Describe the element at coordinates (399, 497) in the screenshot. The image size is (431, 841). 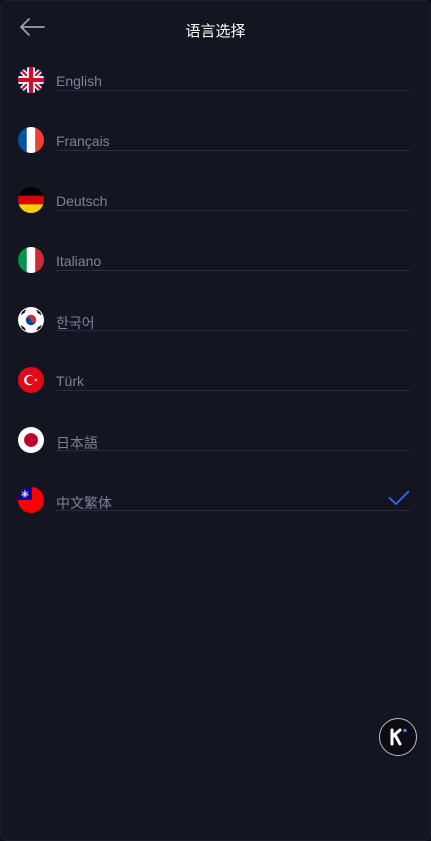
I see `checkmark-icon` at that location.